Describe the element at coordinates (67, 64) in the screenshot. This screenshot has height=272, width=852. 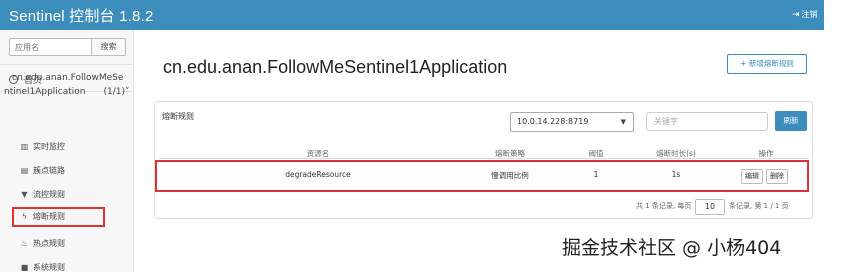
I see `sidebar-divider` at that location.